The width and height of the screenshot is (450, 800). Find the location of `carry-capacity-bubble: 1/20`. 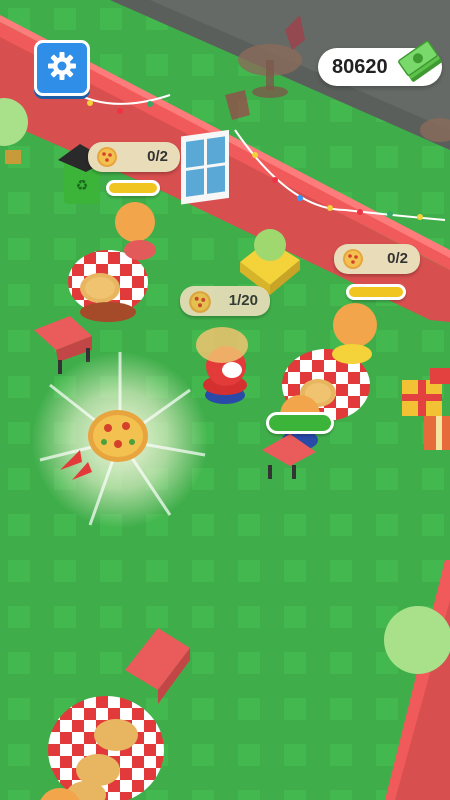

carry-capacity-bubble: 1/20 is located at coordinates (225, 301).